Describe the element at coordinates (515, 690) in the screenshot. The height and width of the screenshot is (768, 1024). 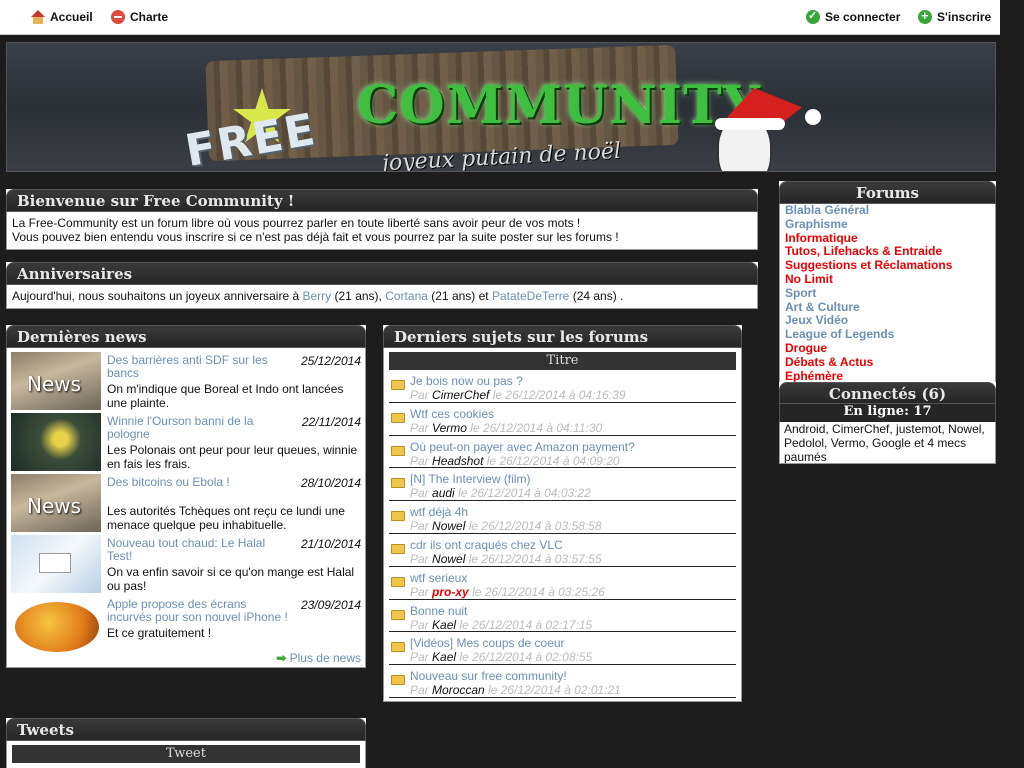
I see `topic-meta: Par Moroccan le 26/12/2014 à 02:01:21` at that location.